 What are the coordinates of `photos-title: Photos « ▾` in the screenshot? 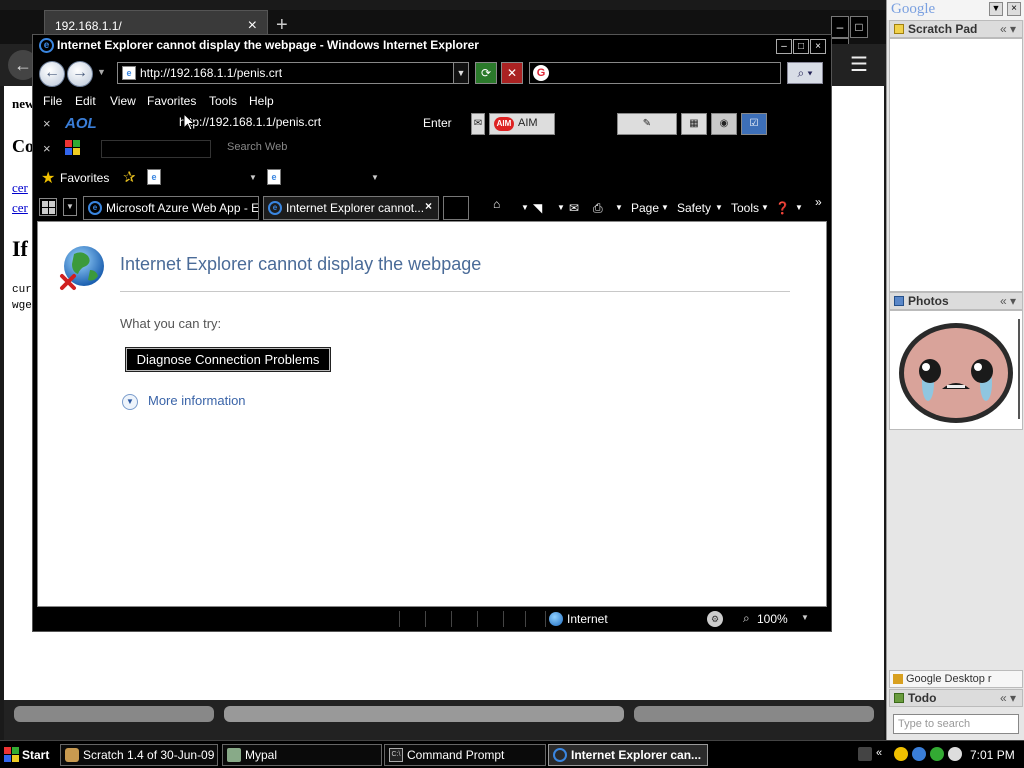 It's located at (956, 301).